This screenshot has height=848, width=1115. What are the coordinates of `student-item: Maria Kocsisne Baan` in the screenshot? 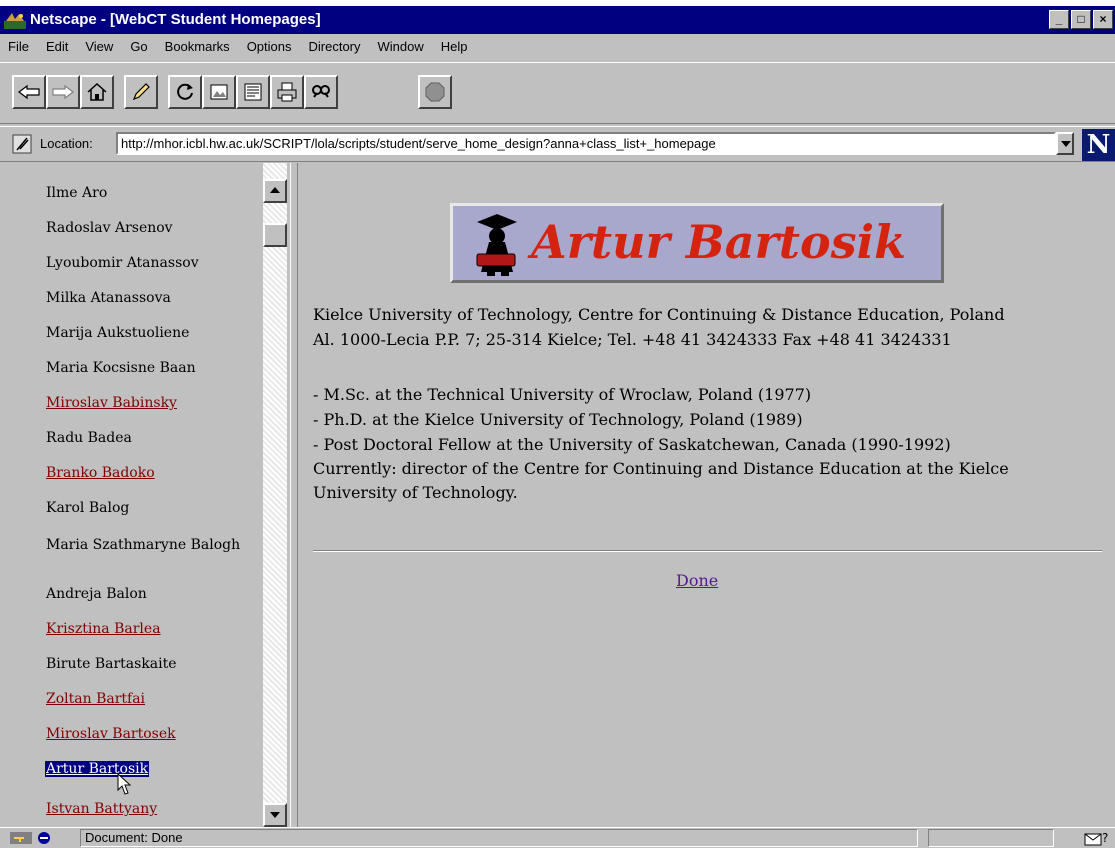 It's located at (121, 368).